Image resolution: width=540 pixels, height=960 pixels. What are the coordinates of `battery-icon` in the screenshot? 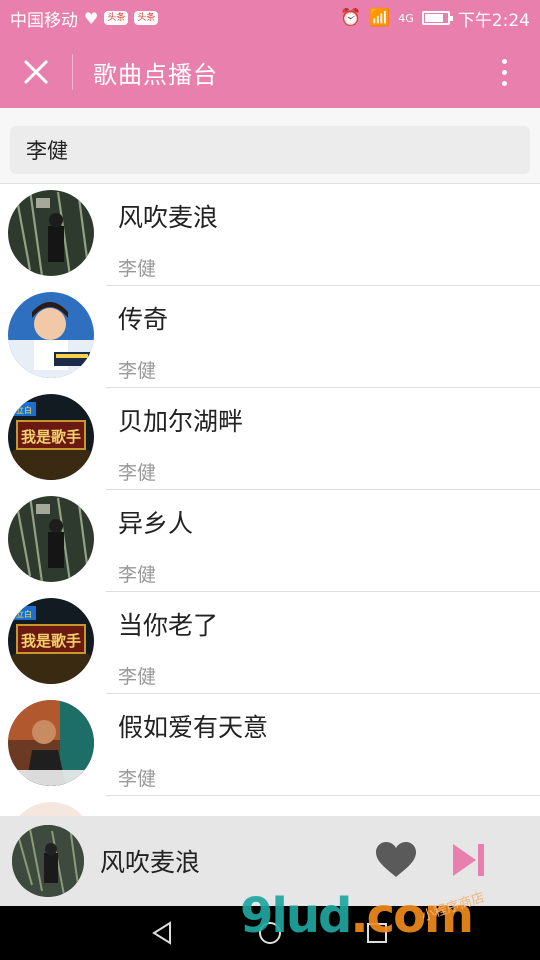 It's located at (437, 18).